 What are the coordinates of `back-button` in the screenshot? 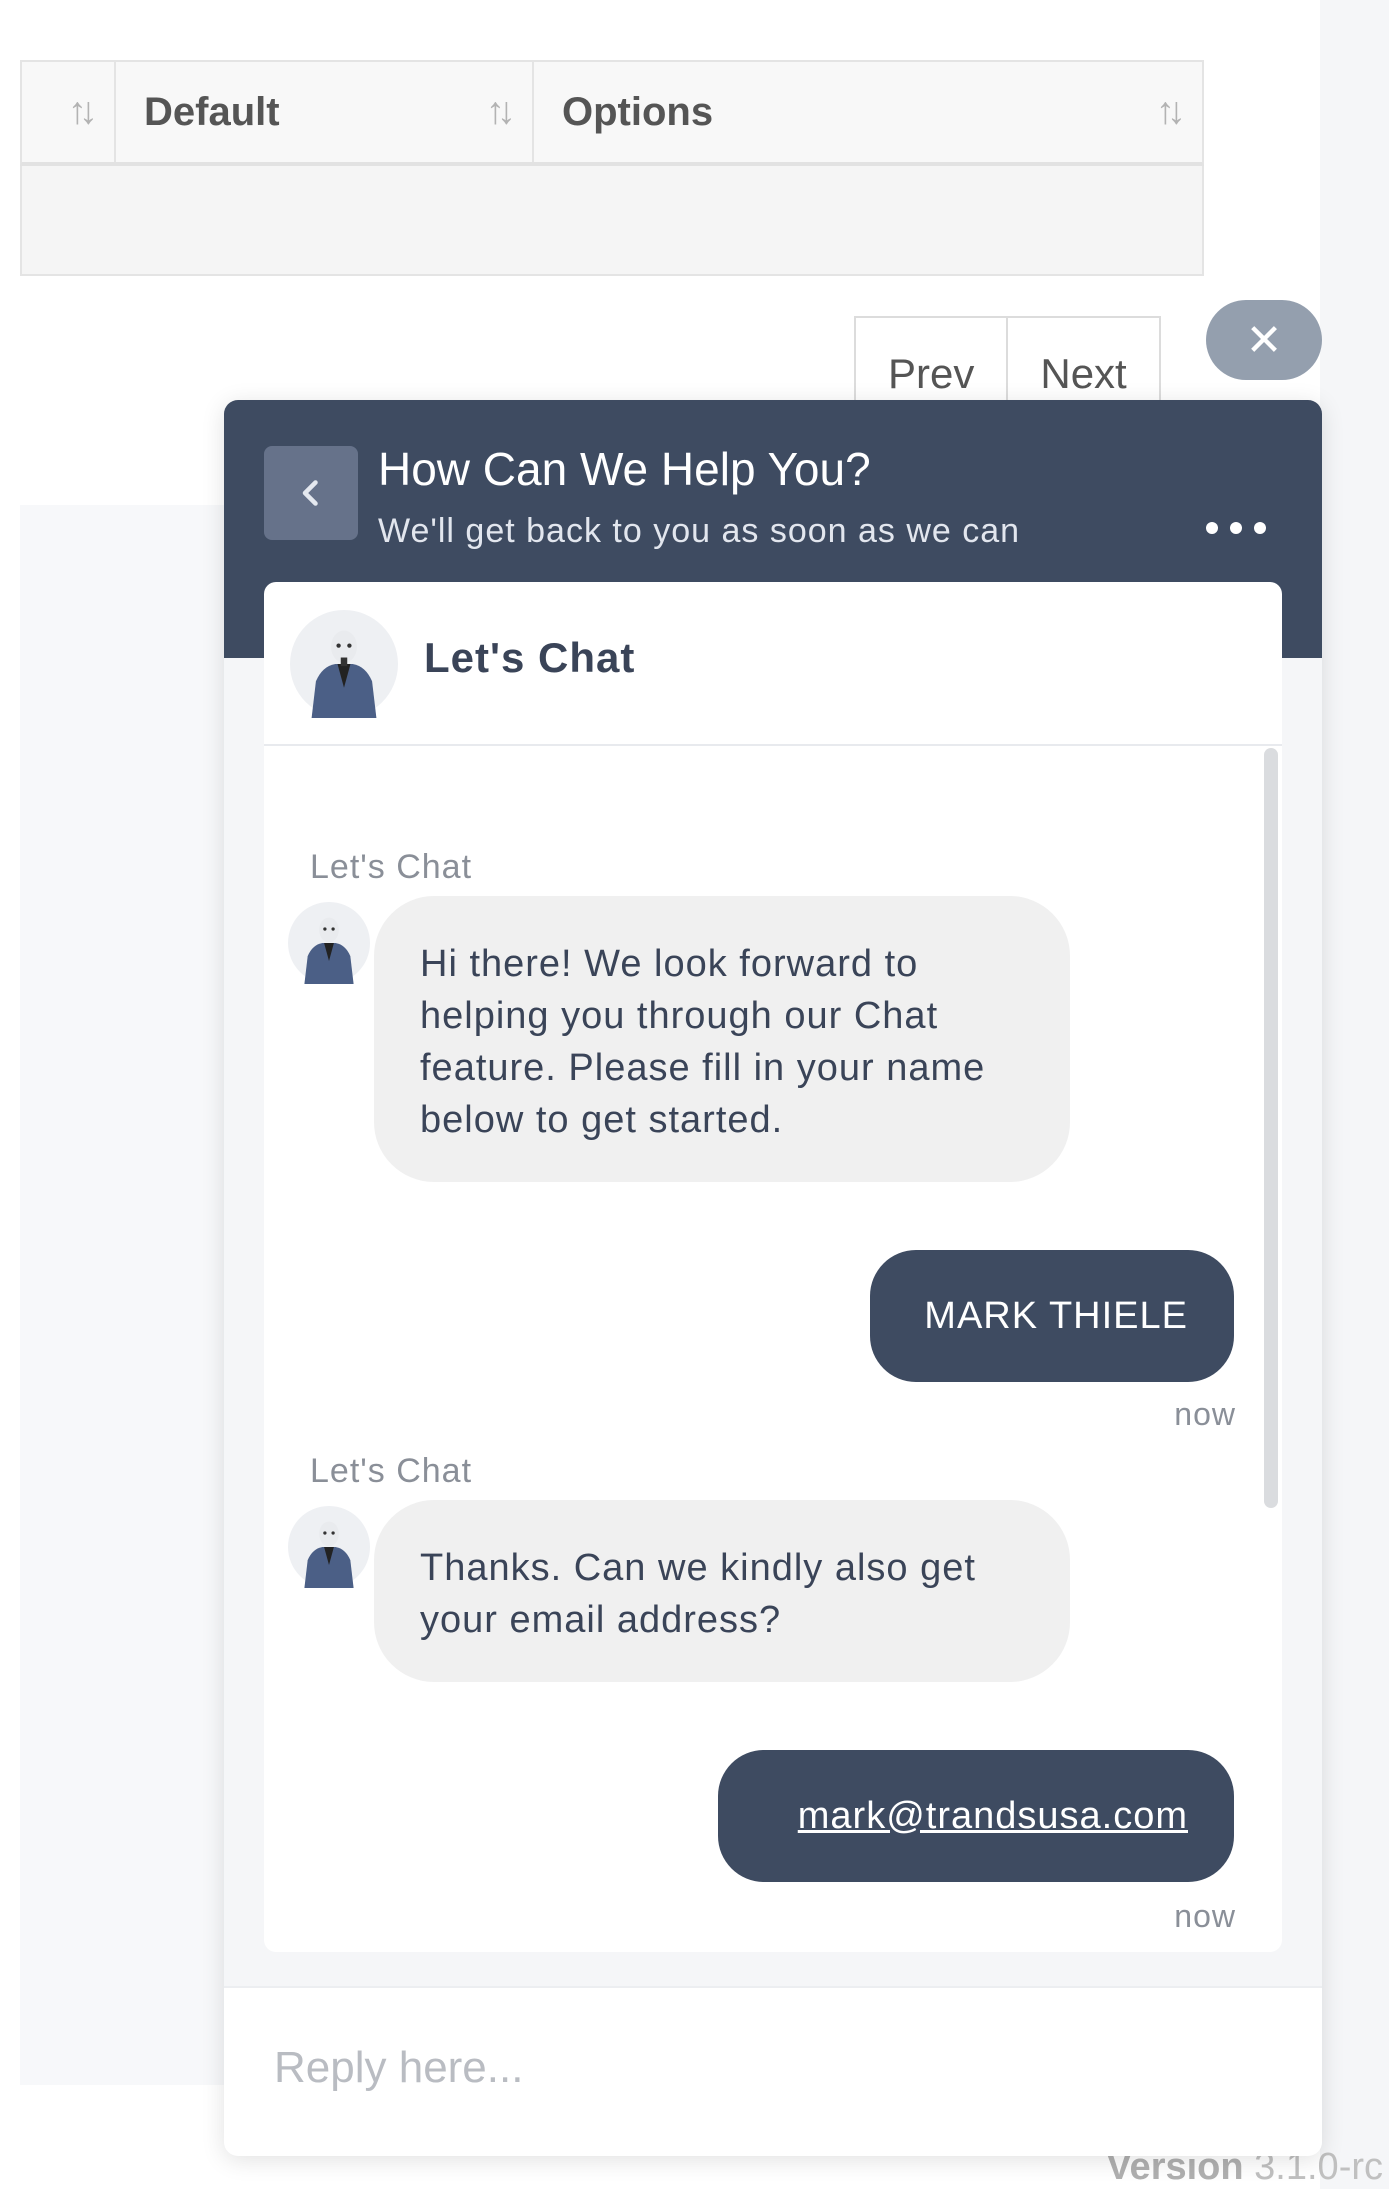 It's located at (311, 493).